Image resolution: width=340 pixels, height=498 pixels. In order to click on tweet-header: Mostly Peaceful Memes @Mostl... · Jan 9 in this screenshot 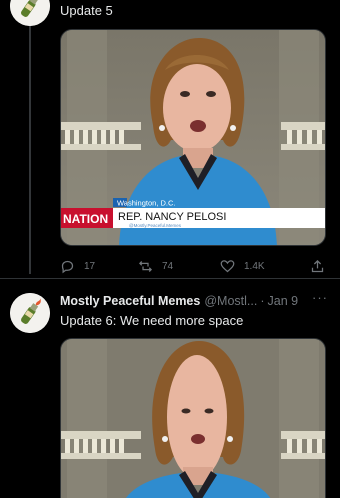, I will do `click(179, 301)`.